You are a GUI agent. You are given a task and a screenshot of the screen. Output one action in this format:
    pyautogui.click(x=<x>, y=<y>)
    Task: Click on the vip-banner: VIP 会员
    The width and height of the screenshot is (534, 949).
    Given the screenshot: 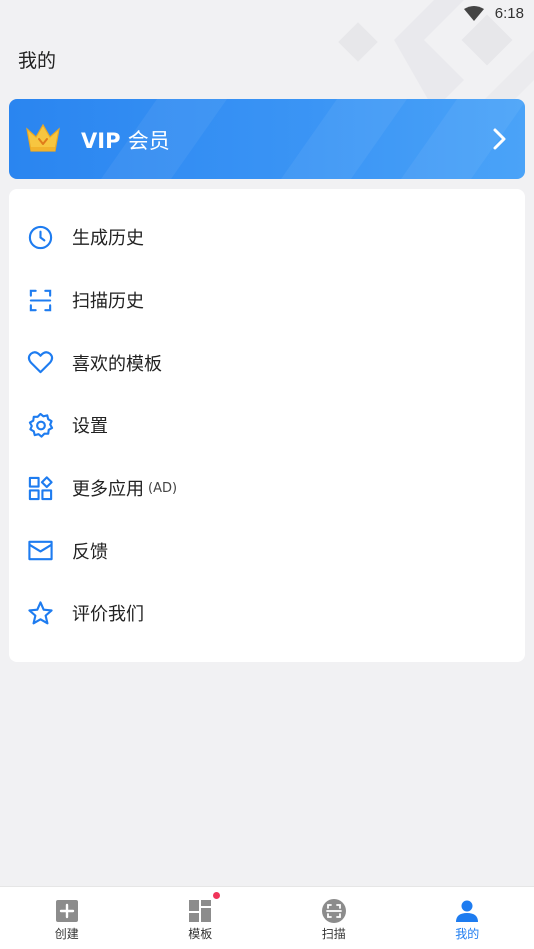 What is the action you would take?
    pyautogui.click(x=267, y=139)
    